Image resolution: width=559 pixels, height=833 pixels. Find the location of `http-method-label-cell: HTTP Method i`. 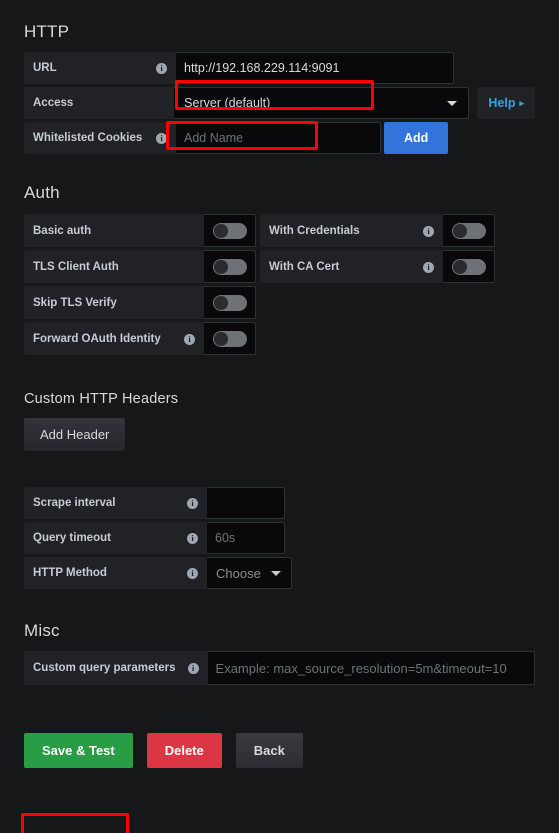

http-method-label-cell: HTTP Method i is located at coordinates (115, 573).